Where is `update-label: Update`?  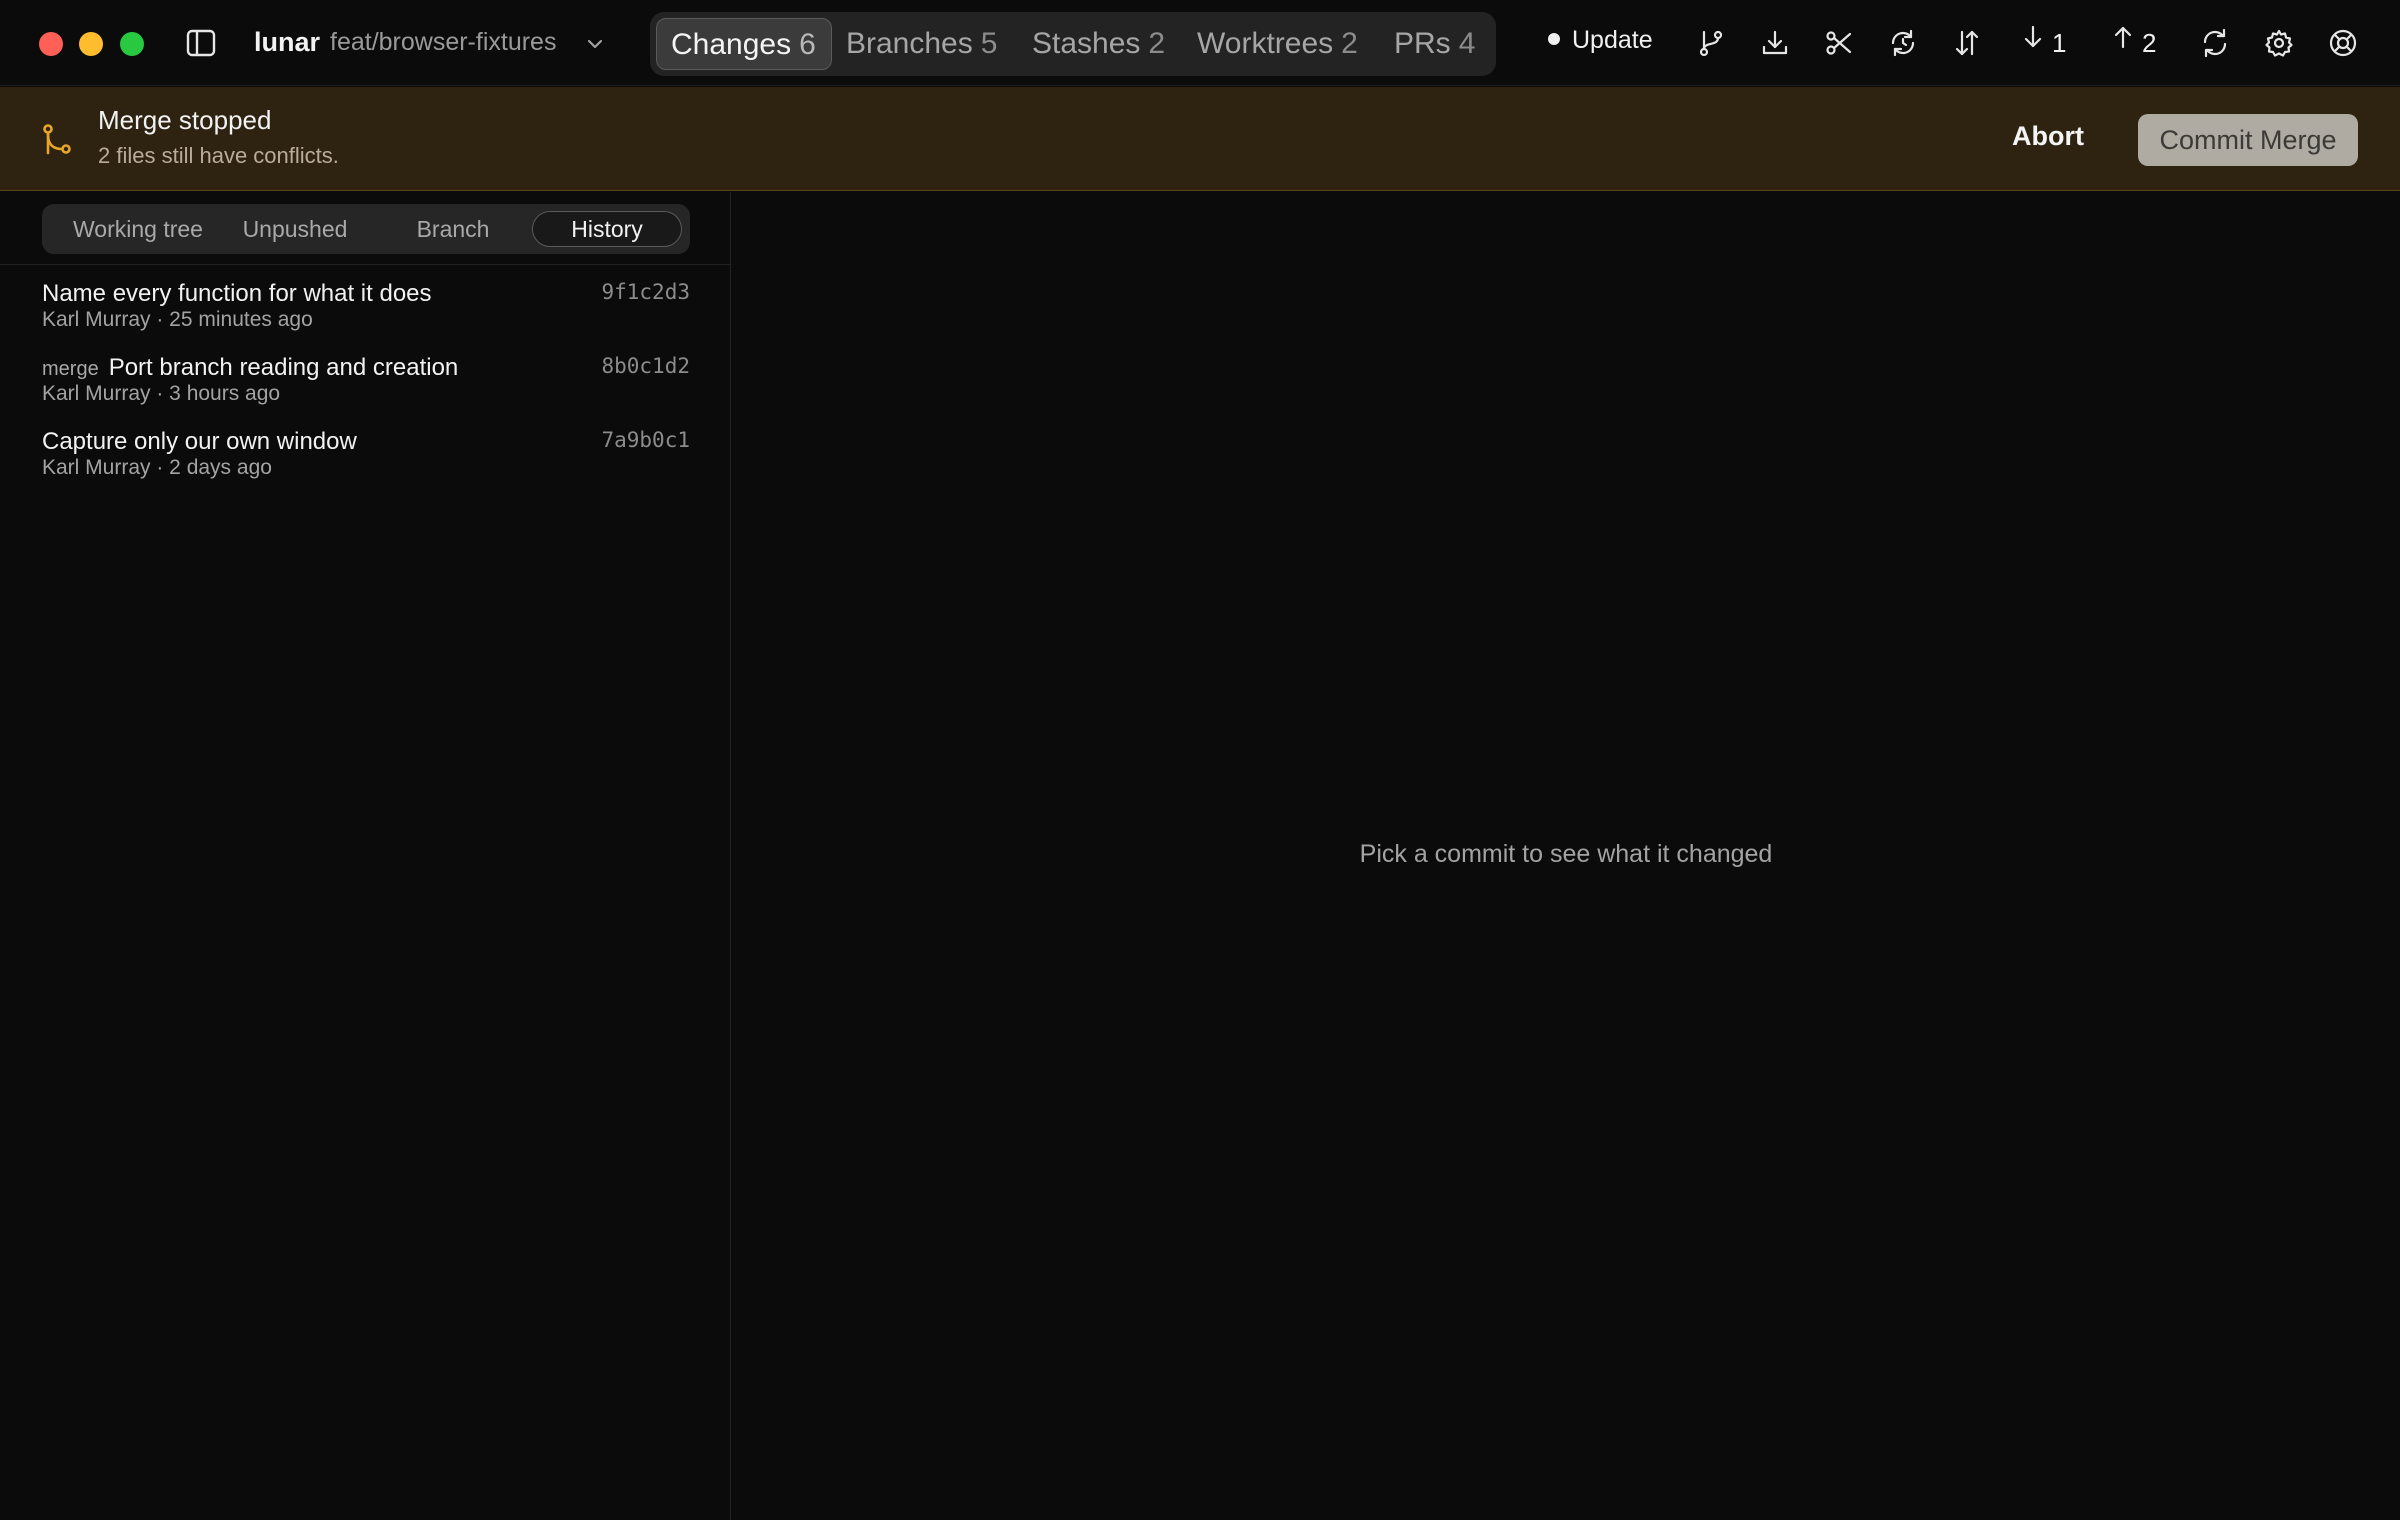
update-label: Update is located at coordinates (1612, 40).